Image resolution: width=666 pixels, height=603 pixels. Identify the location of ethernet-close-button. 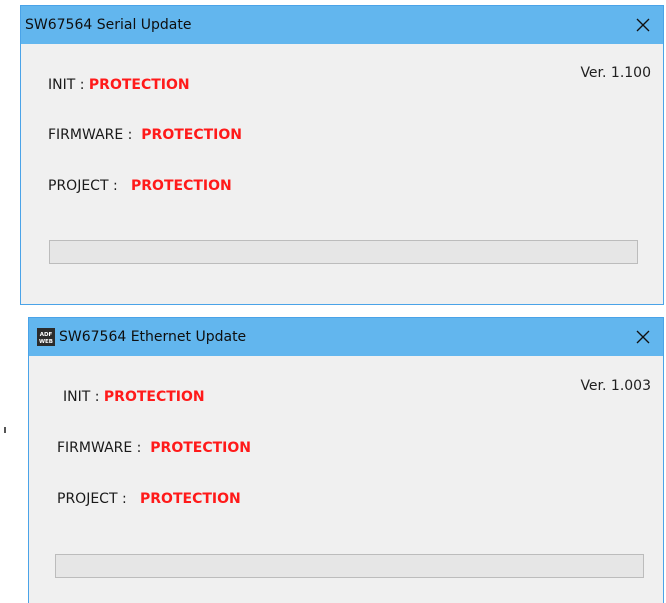
(643, 337).